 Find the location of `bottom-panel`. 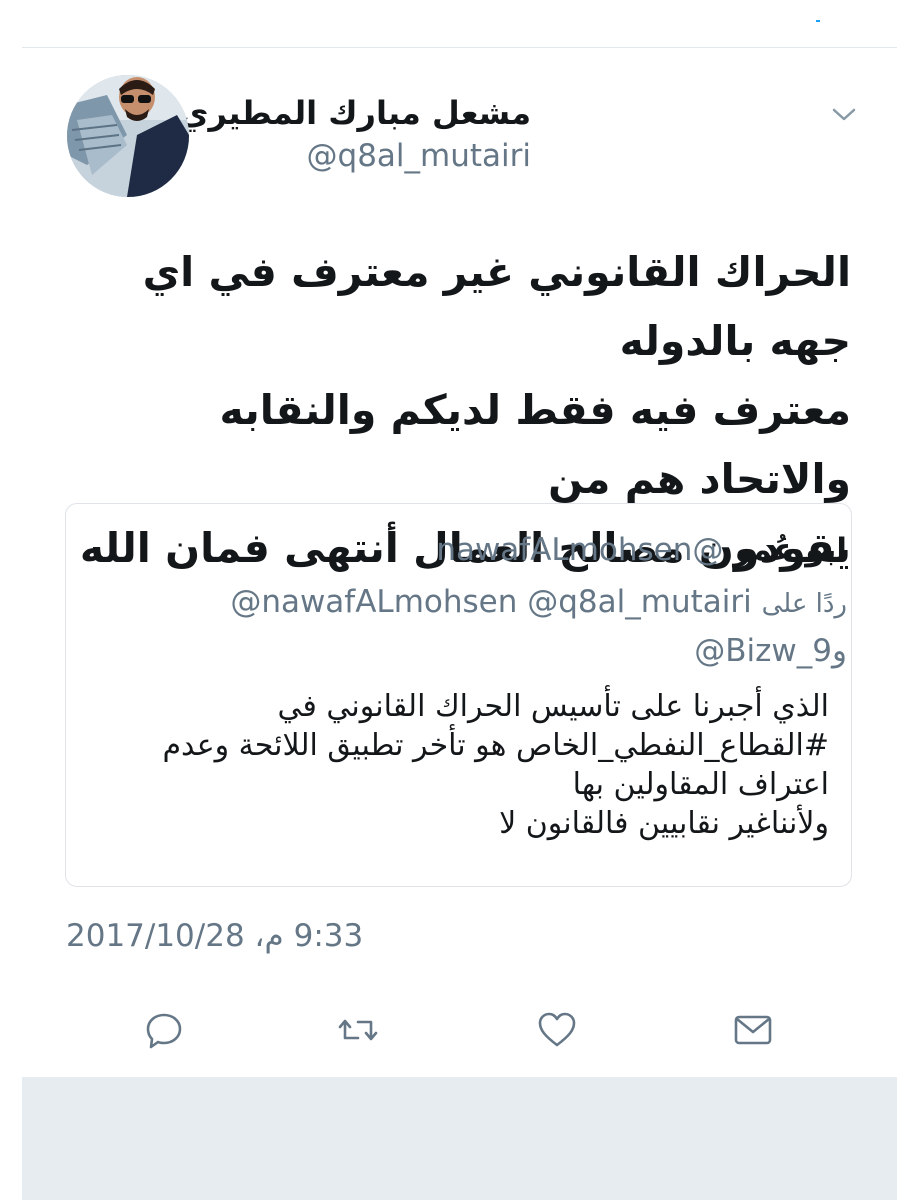

bottom-panel is located at coordinates (459, 1138).